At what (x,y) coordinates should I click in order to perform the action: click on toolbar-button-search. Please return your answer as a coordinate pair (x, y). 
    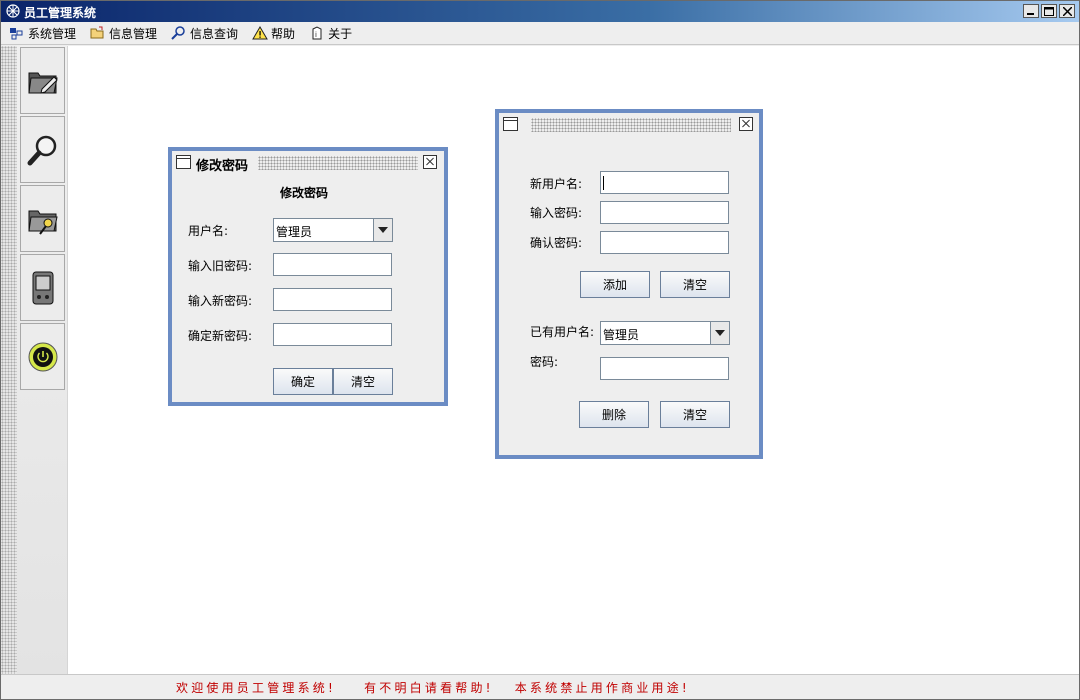
    Looking at the image, I should click on (42, 149).